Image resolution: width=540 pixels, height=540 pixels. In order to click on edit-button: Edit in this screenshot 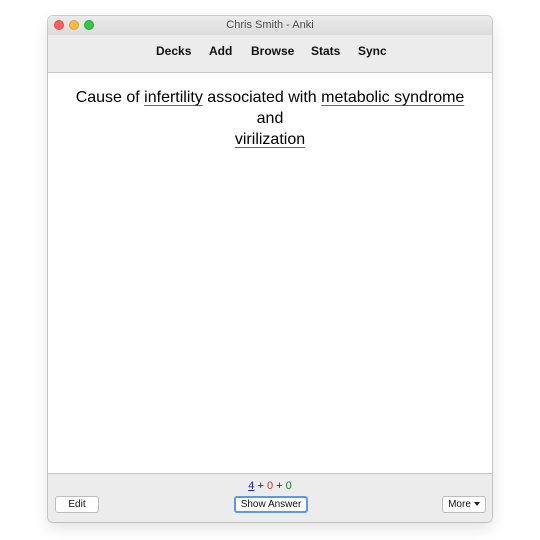, I will do `click(77, 504)`.